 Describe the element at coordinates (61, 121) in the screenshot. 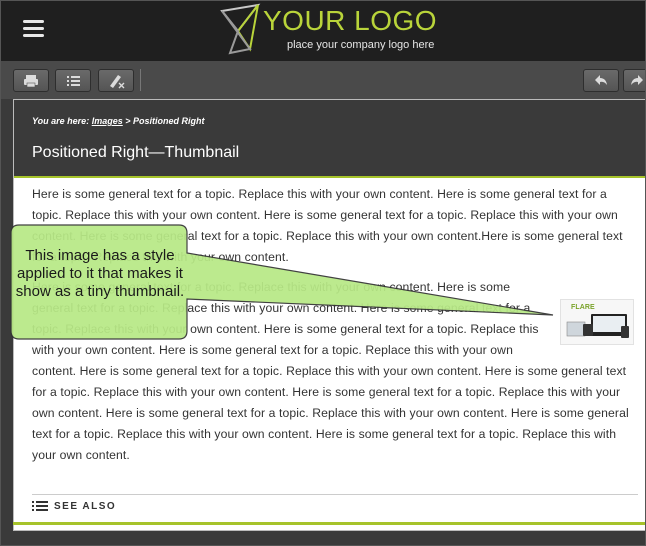

I see `breadcrumb-prefix: You are here:` at that location.